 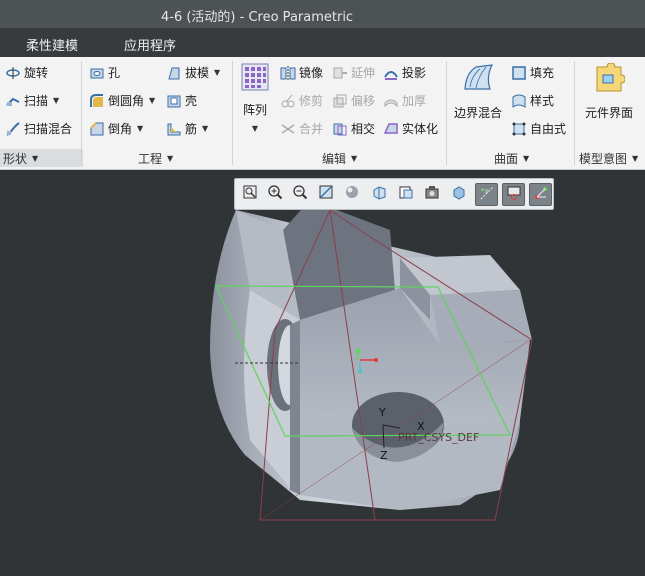 I want to click on draft-dropdown-icon: ▼, so click(x=217, y=72).